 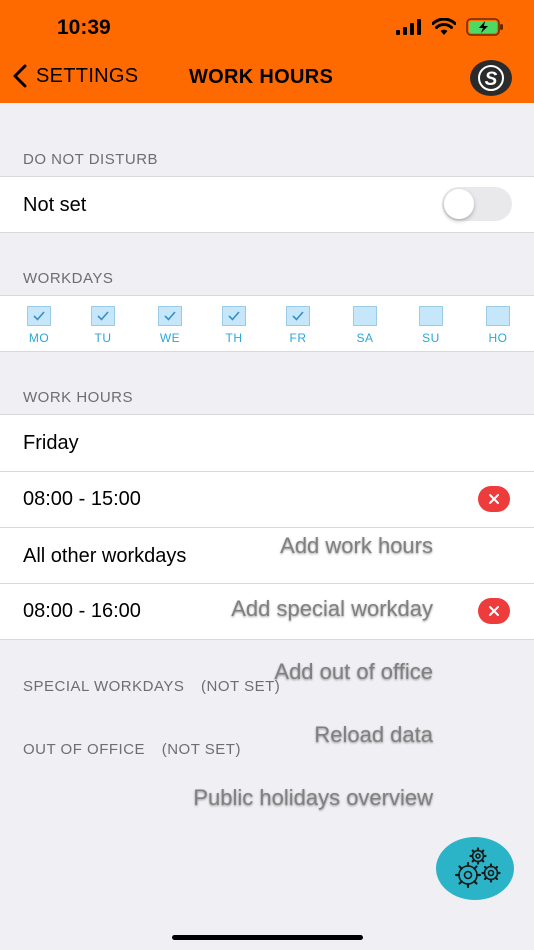 I want to click on workdays-section-header: WORKDAYS, so click(x=68, y=278).